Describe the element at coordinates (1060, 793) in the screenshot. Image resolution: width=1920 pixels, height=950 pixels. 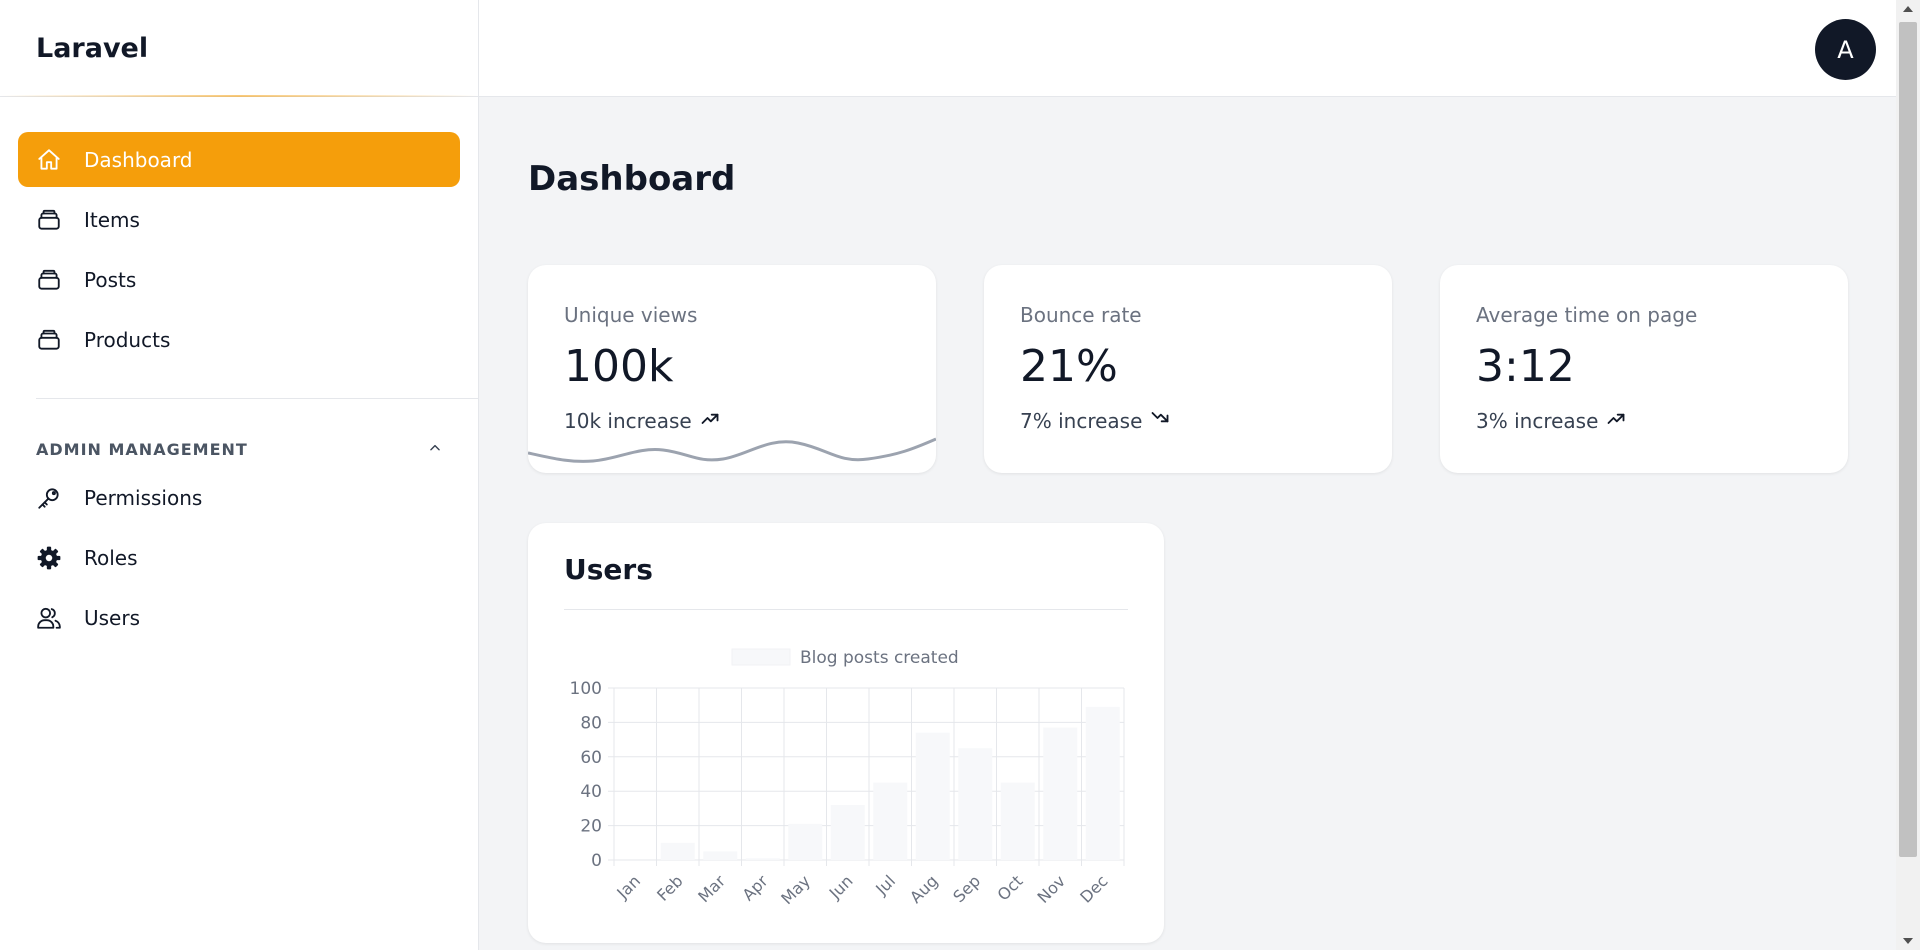
I see `bar-nov` at that location.